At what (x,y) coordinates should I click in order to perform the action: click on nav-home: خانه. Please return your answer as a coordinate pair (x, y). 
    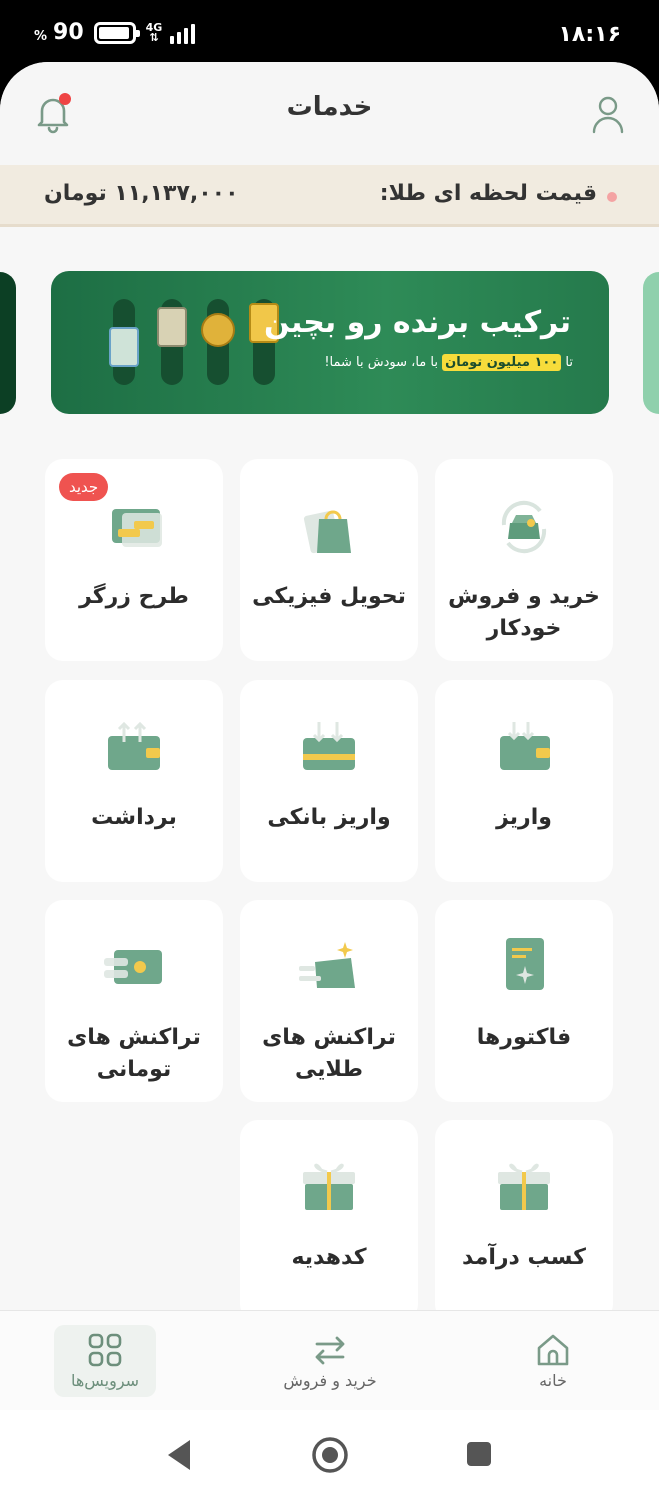
    Looking at the image, I should click on (553, 1361).